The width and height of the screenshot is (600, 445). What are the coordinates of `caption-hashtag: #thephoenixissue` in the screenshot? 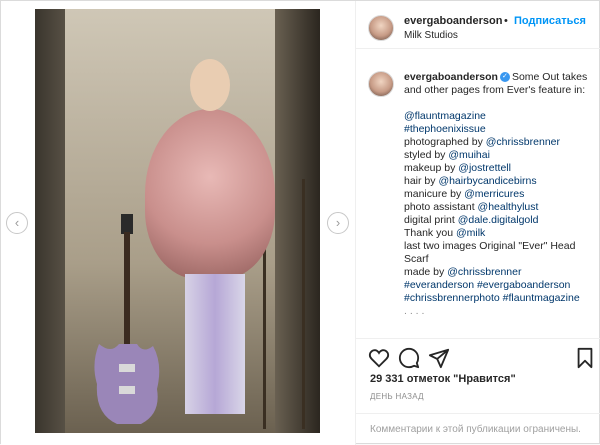 It's located at (498, 129).